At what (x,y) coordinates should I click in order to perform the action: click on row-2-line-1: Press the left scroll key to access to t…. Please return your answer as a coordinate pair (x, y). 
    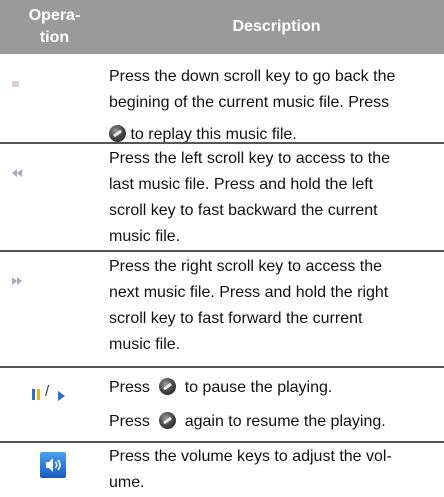
    Looking at the image, I should click on (250, 158).